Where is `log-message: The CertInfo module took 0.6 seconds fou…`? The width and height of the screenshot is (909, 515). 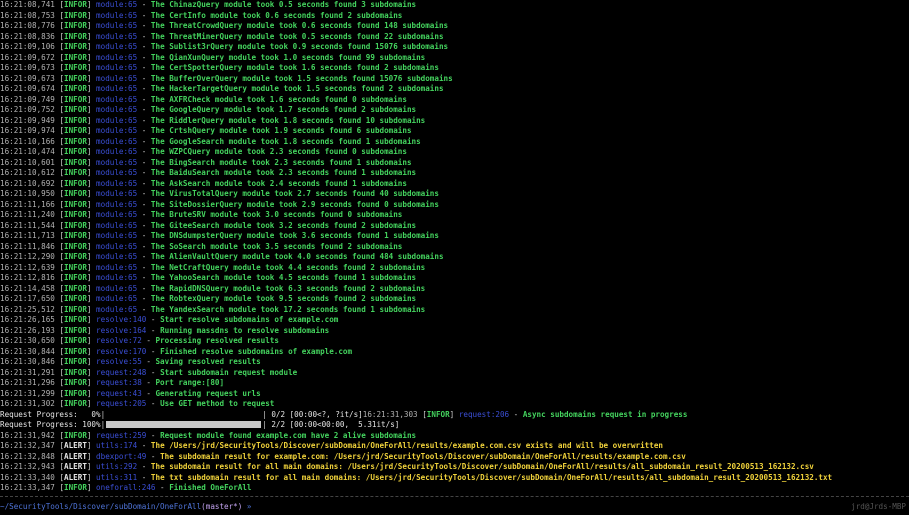 log-message: The CertInfo module took 0.6 seconds fou… is located at coordinates (276, 15).